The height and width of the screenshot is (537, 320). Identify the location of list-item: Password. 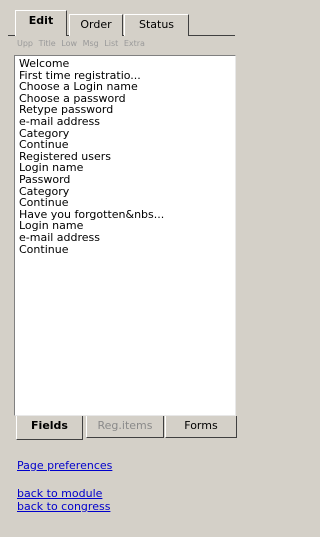
(127, 180).